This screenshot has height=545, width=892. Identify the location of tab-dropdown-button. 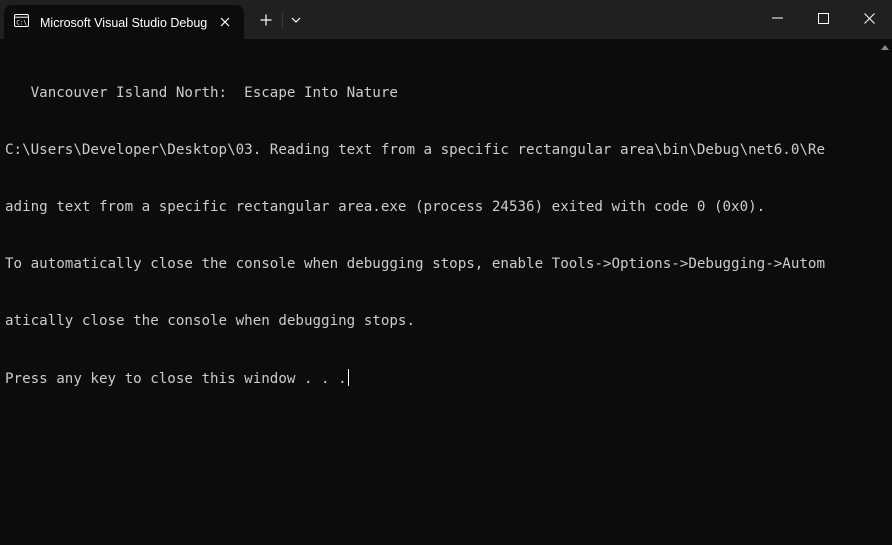
(296, 20).